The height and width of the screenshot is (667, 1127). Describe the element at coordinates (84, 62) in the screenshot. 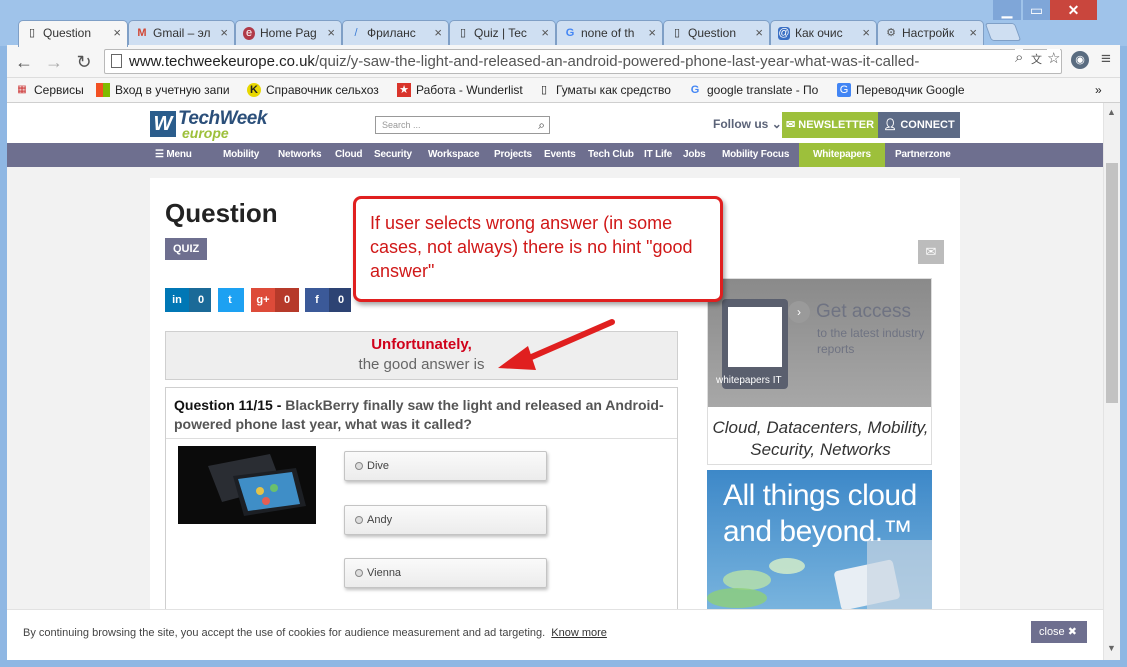

I see `reload-button: ↻` at that location.